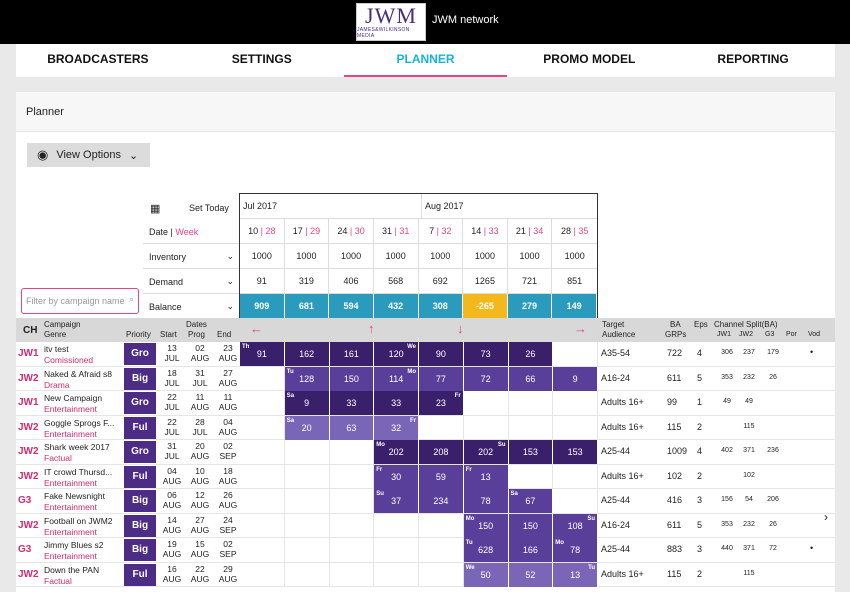 The height and width of the screenshot is (592, 850). I want to click on week-allocation-cell: 77, so click(441, 378).